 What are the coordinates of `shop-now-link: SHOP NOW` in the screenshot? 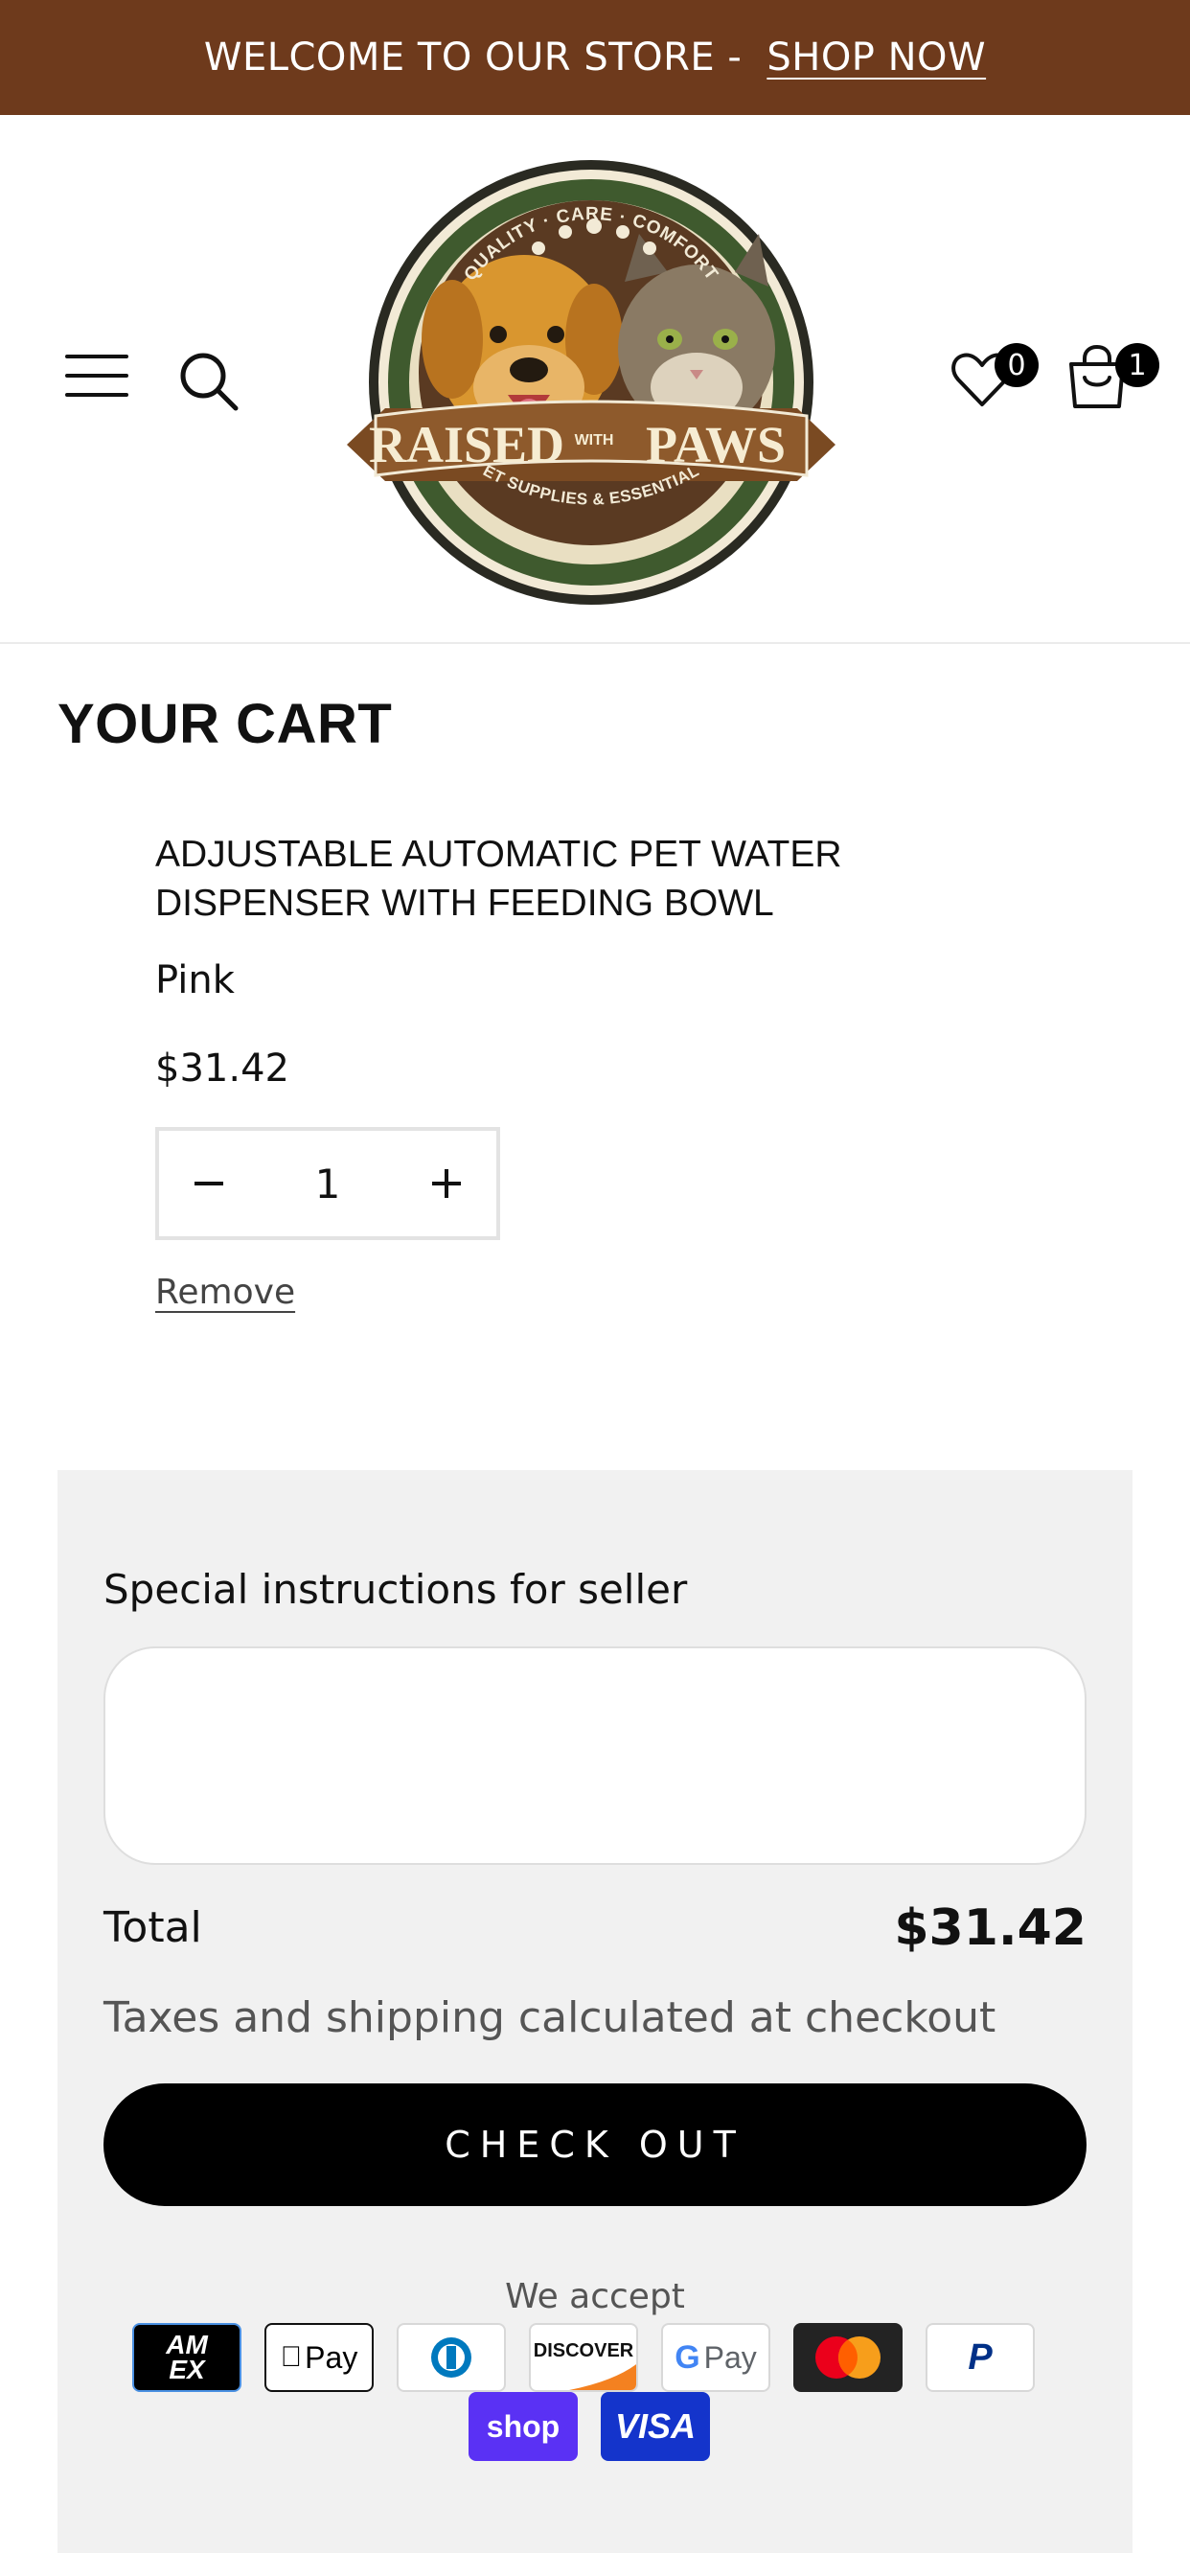 It's located at (876, 57).